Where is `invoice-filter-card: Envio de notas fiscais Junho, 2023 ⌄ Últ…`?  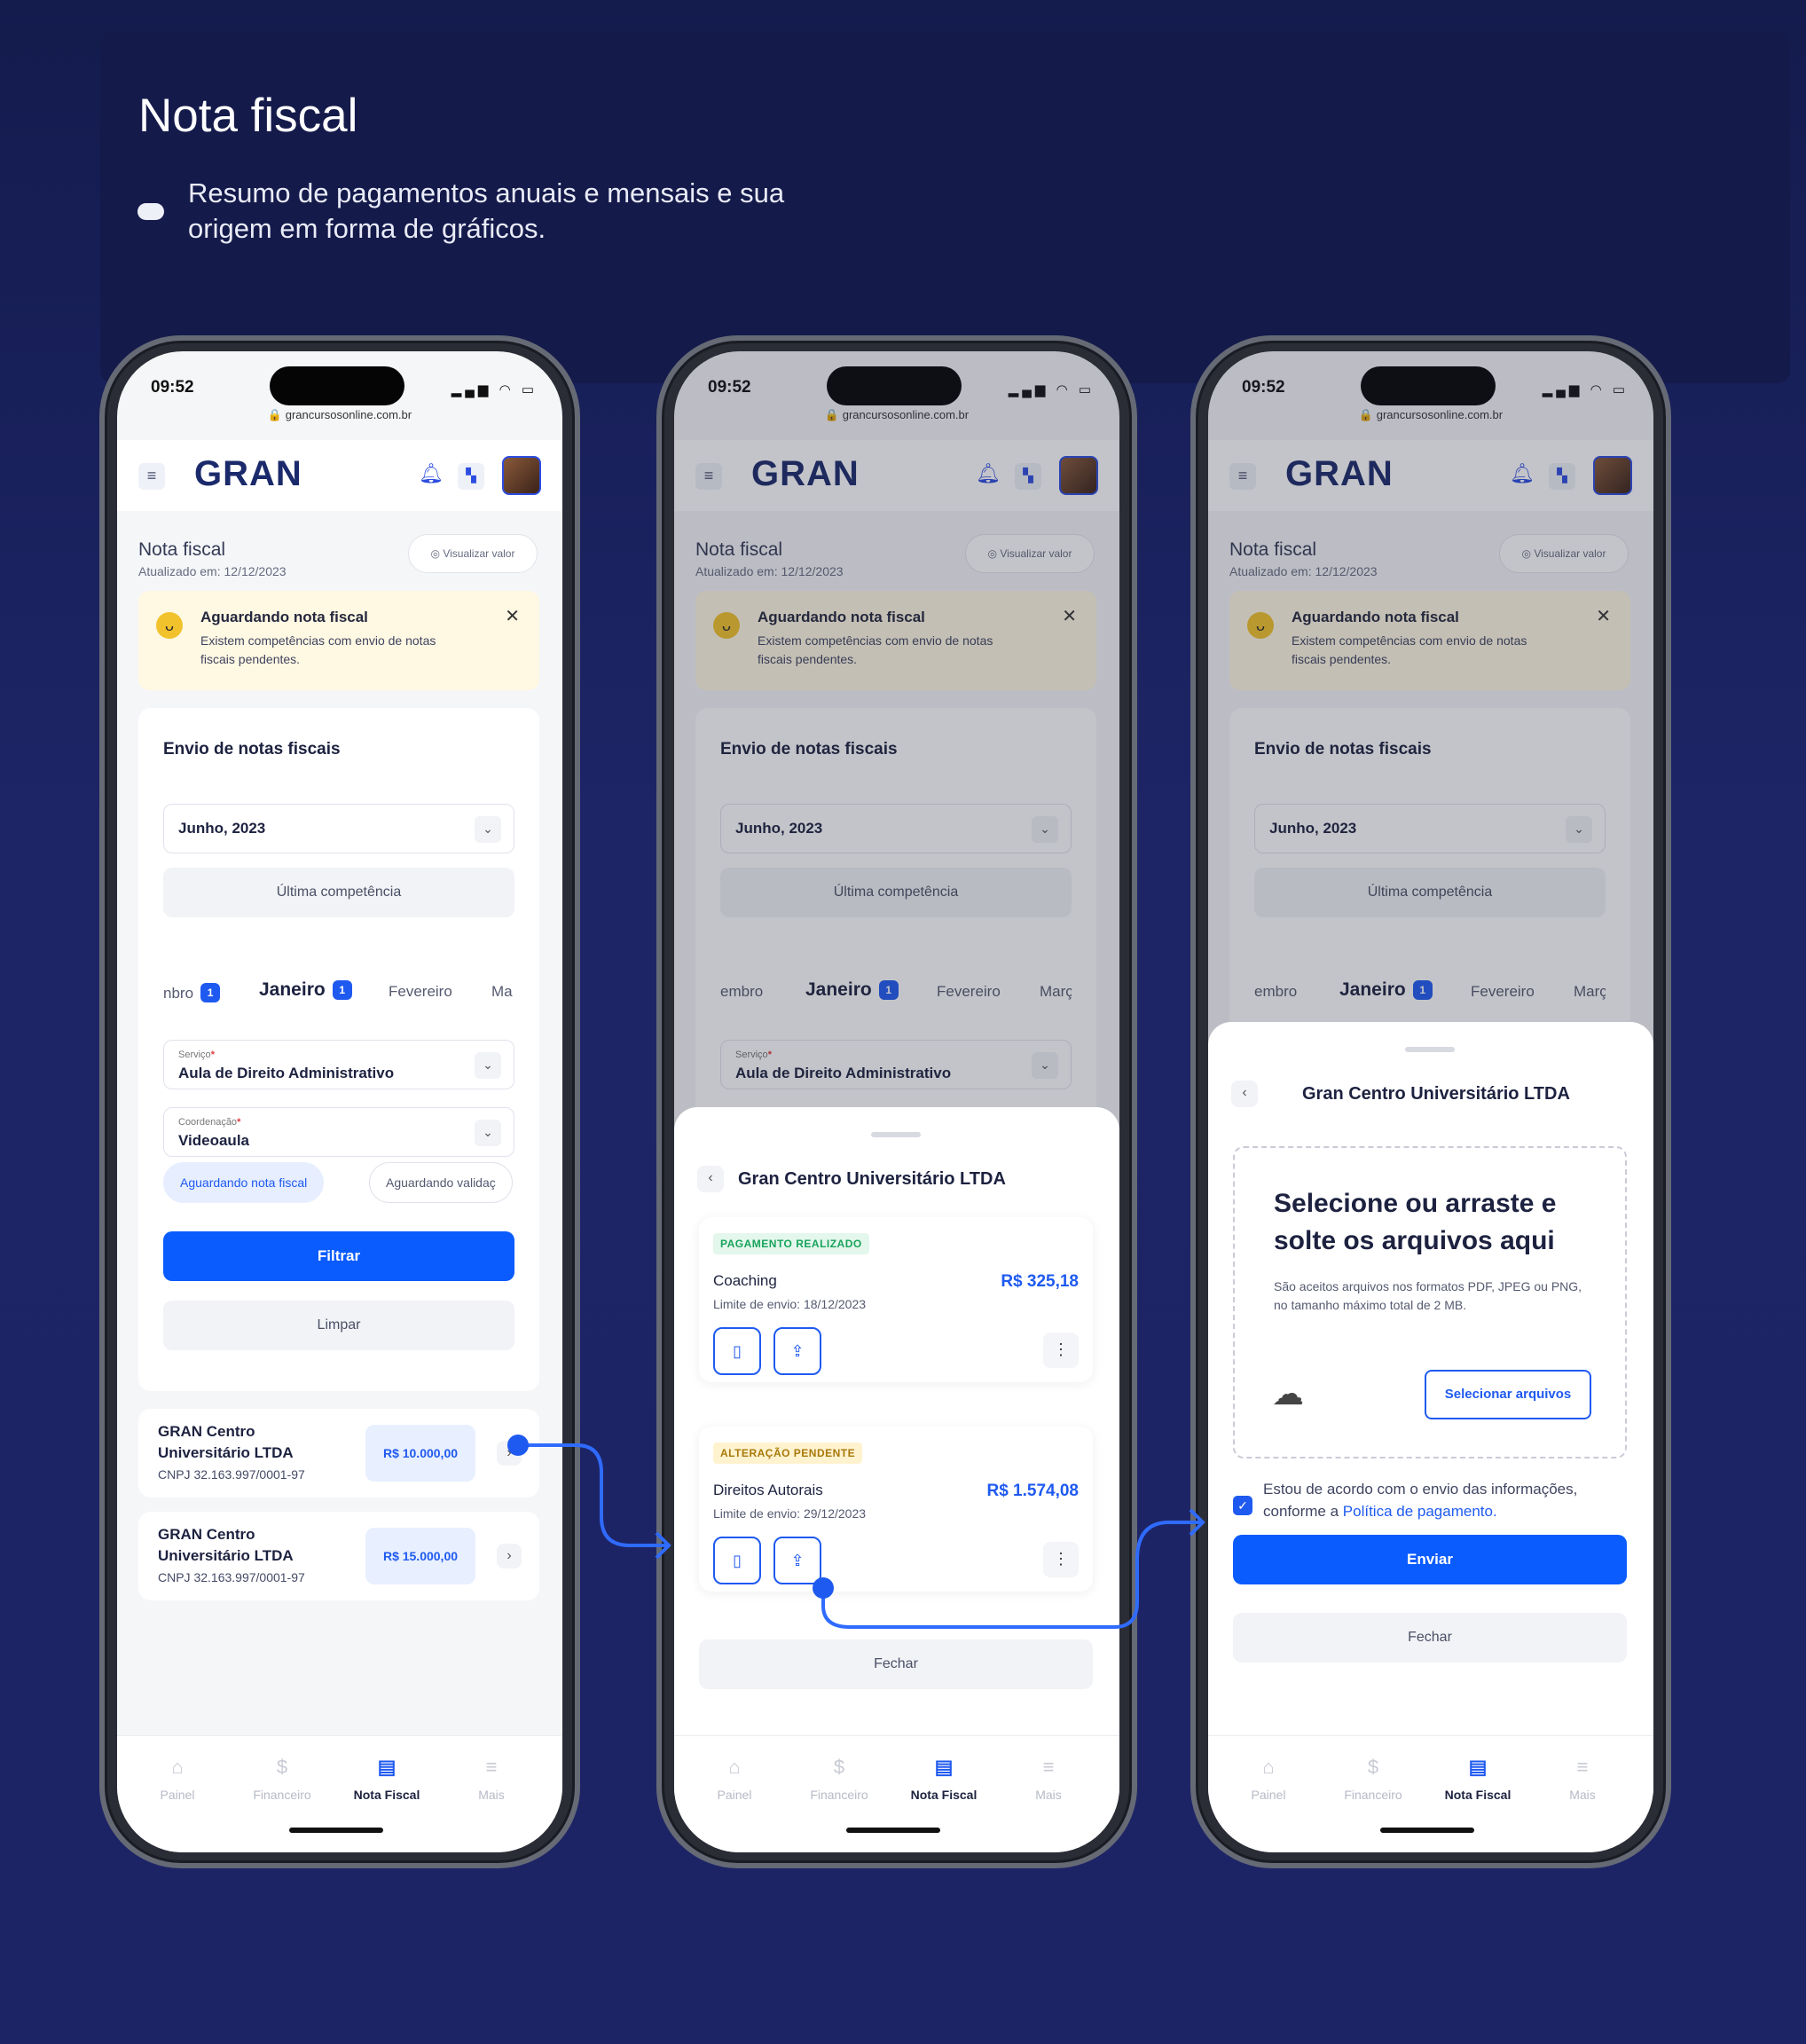 invoice-filter-card: Envio de notas fiscais Junho, 2023 ⌄ Últ… is located at coordinates (338, 1049).